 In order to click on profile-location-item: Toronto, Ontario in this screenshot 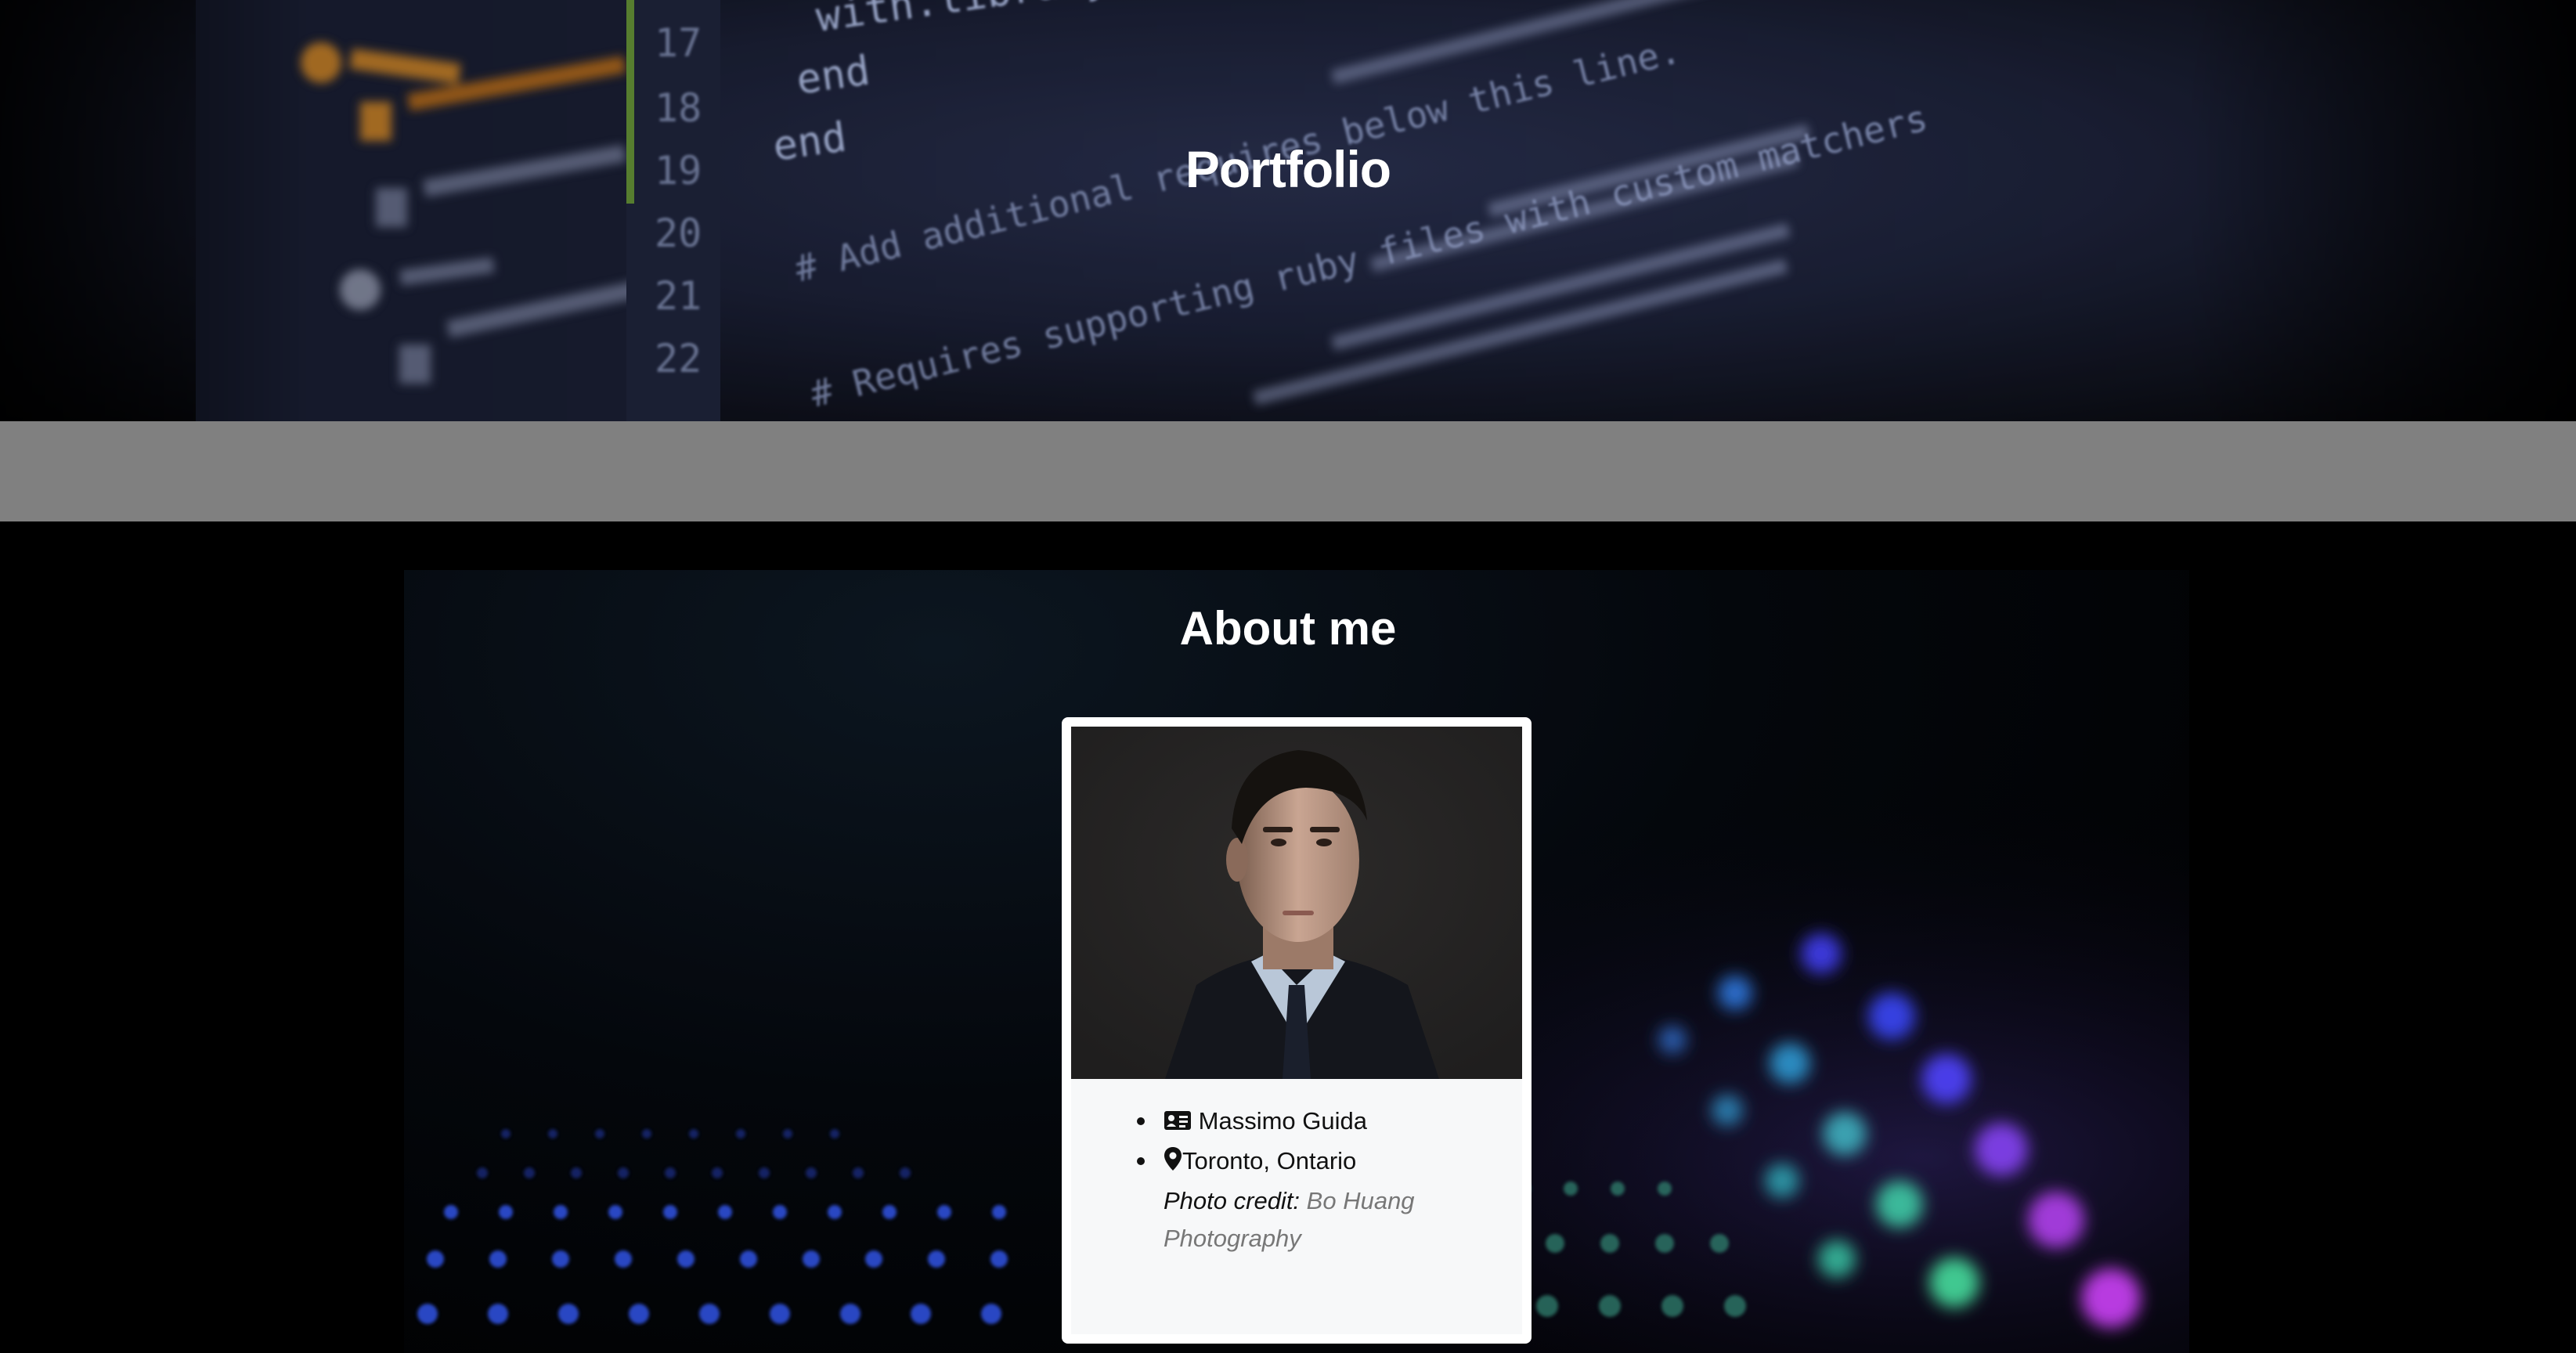, I will do `click(1329, 1162)`.